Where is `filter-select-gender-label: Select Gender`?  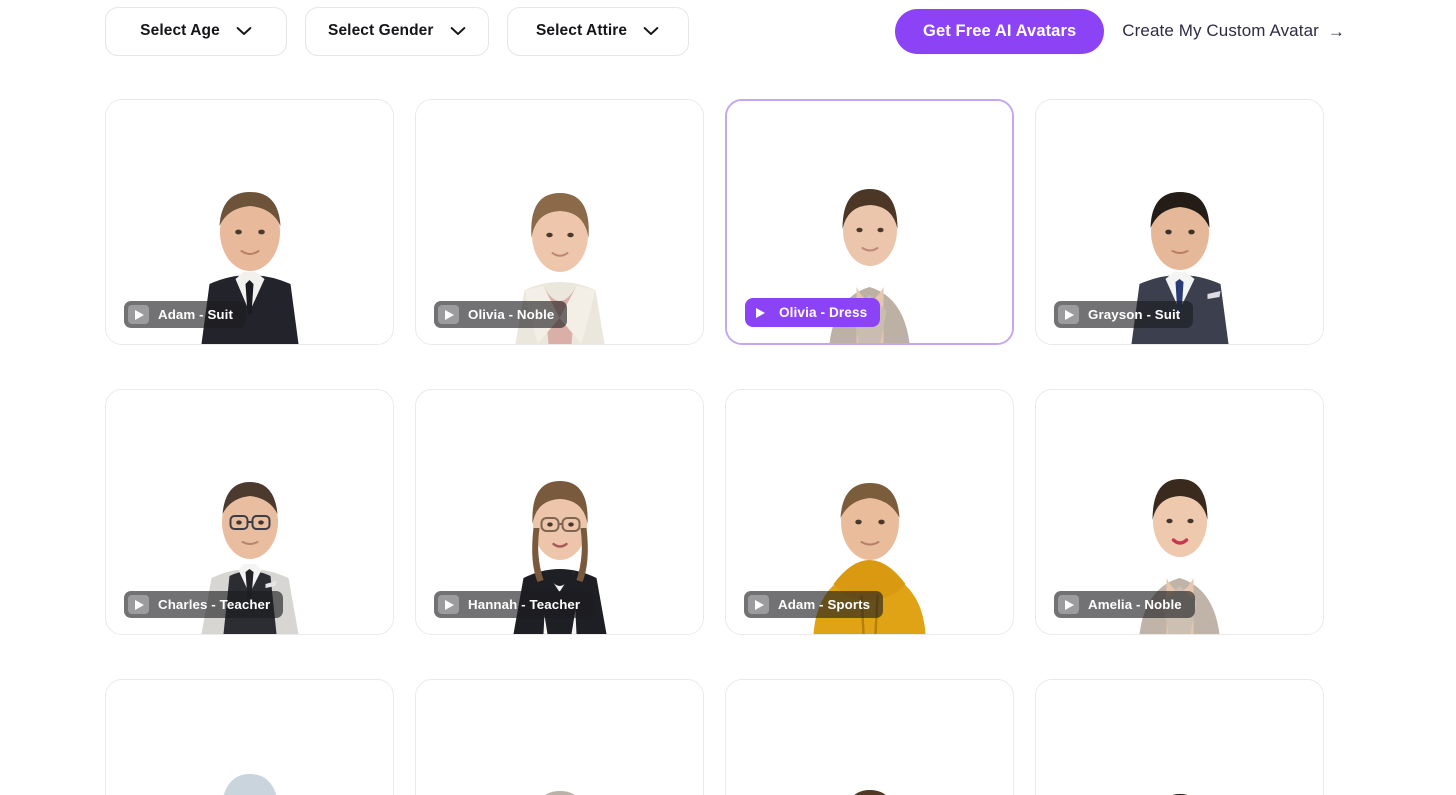
filter-select-gender-label: Select Gender is located at coordinates (381, 30).